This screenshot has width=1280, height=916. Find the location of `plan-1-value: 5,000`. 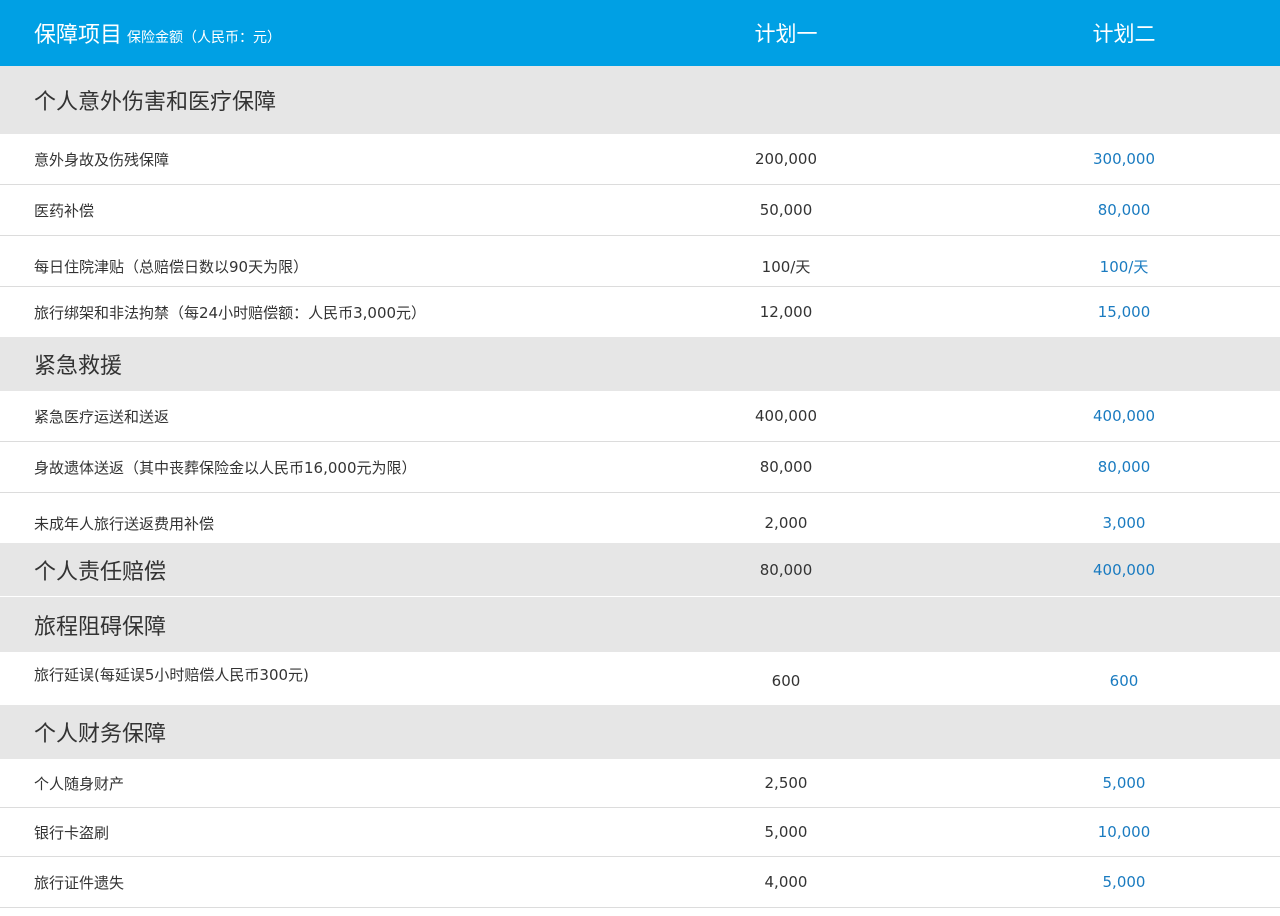

plan-1-value: 5,000 is located at coordinates (786, 832).